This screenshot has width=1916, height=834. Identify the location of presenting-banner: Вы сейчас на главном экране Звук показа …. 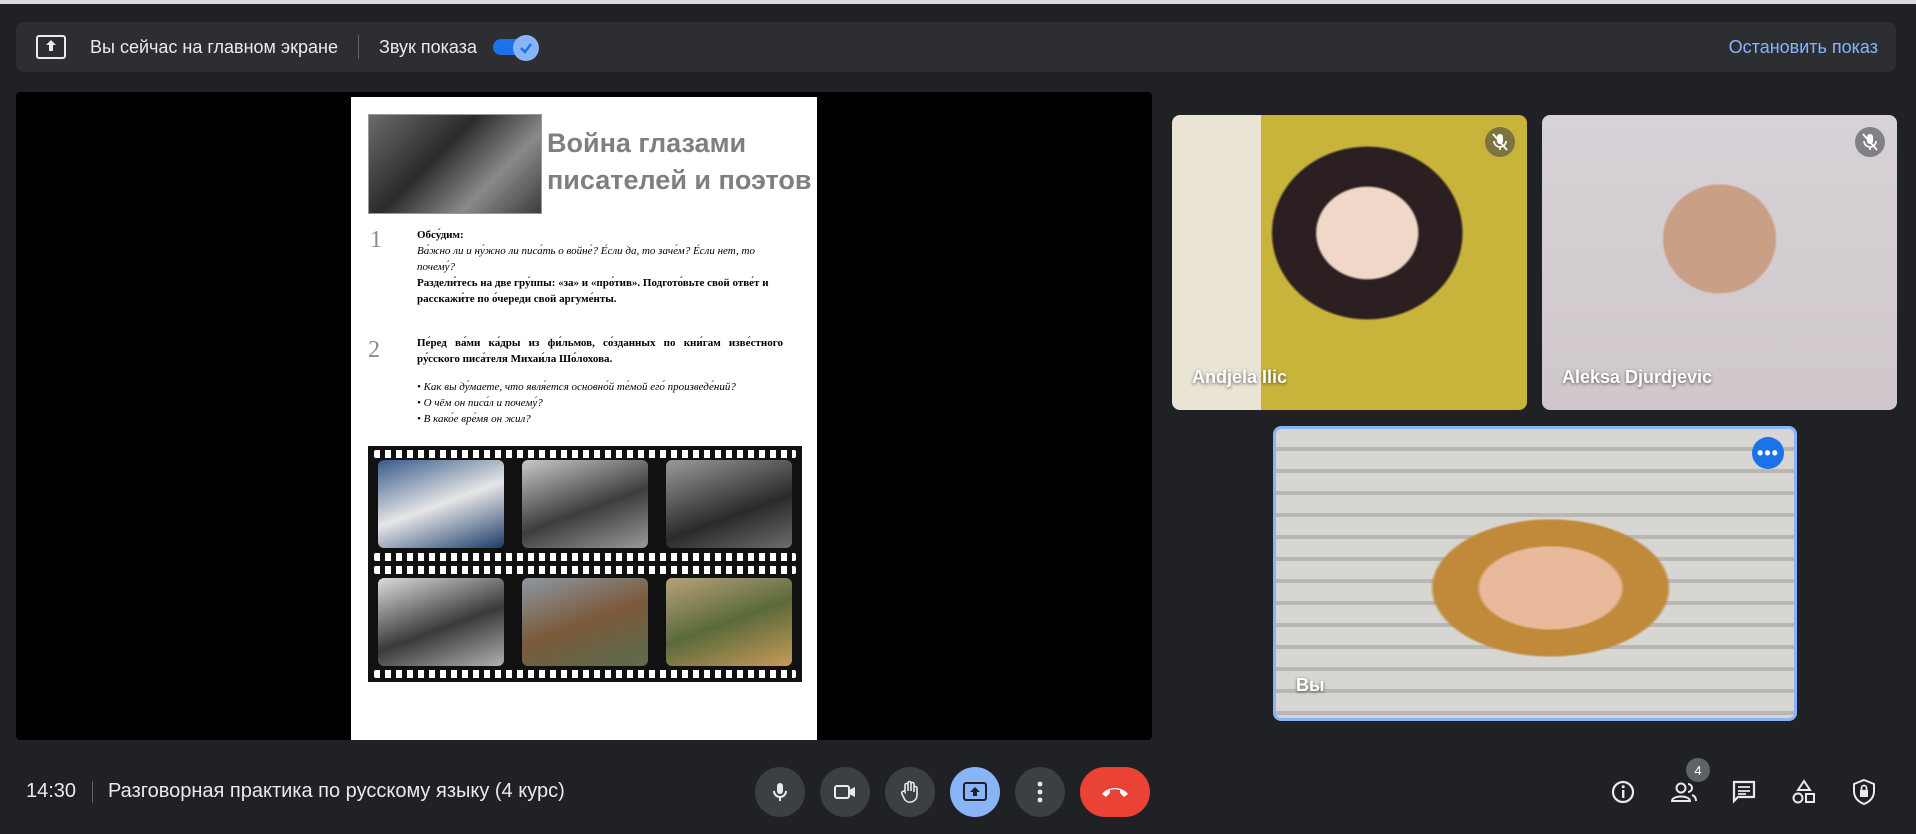
(956, 47).